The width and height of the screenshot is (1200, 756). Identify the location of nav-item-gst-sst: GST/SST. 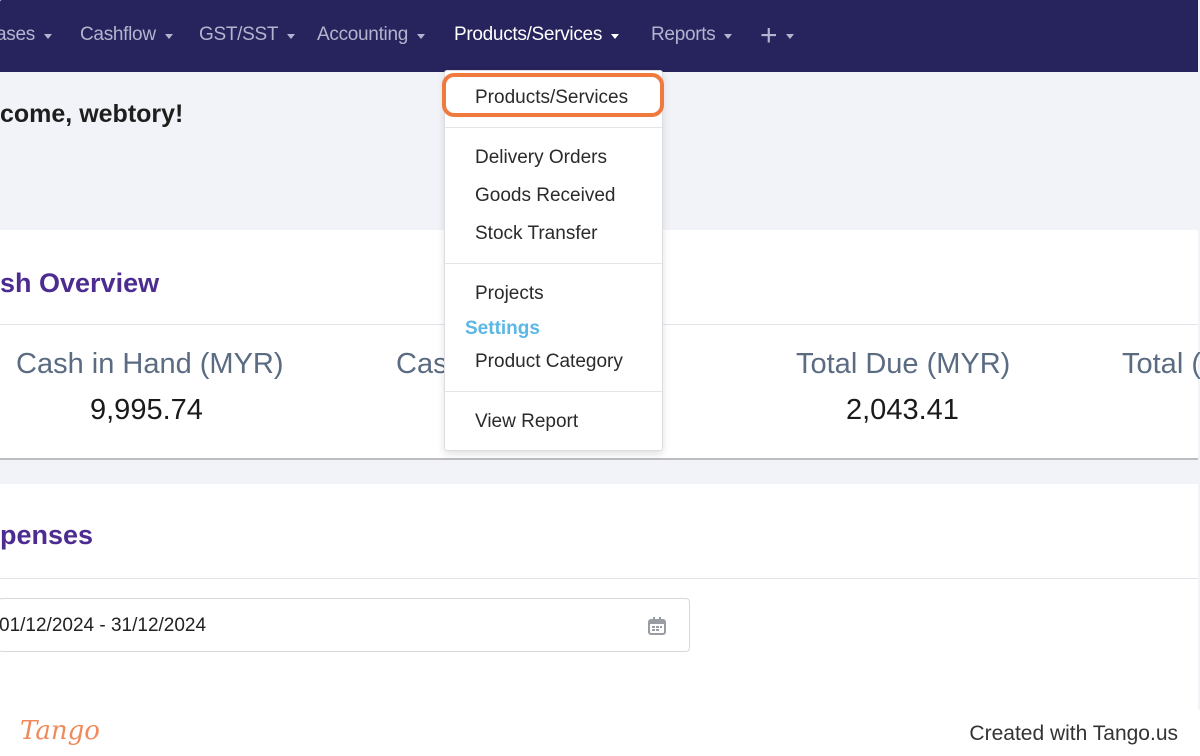
(247, 35).